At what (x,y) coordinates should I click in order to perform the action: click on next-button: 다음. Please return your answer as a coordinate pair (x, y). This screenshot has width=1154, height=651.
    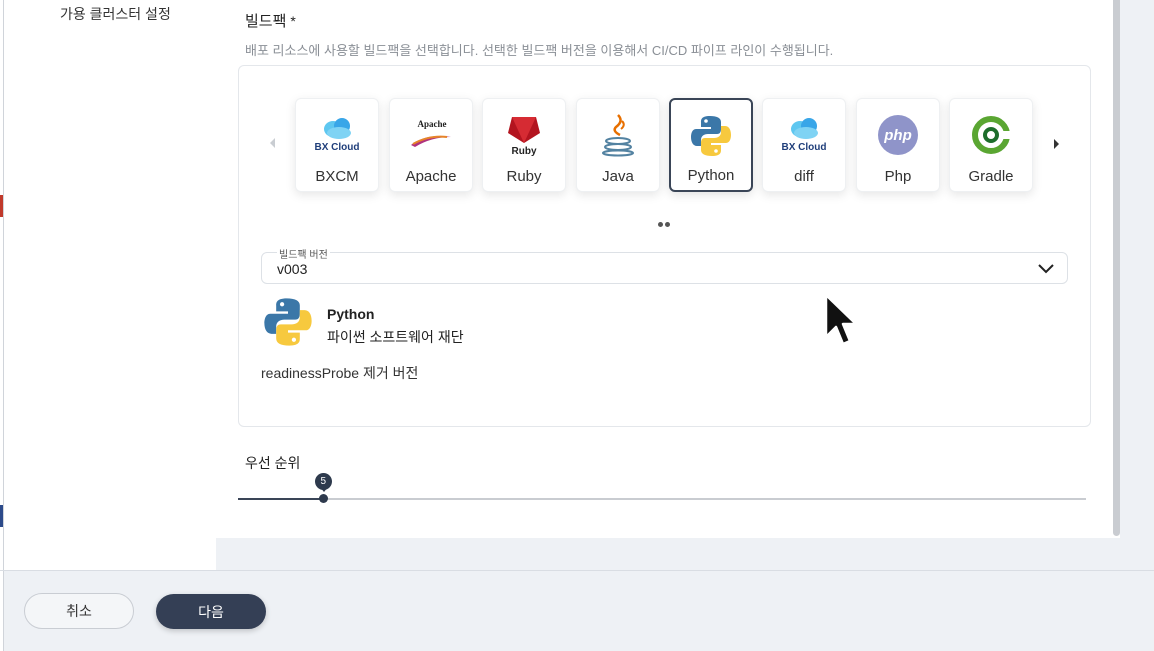
    Looking at the image, I should click on (211, 611).